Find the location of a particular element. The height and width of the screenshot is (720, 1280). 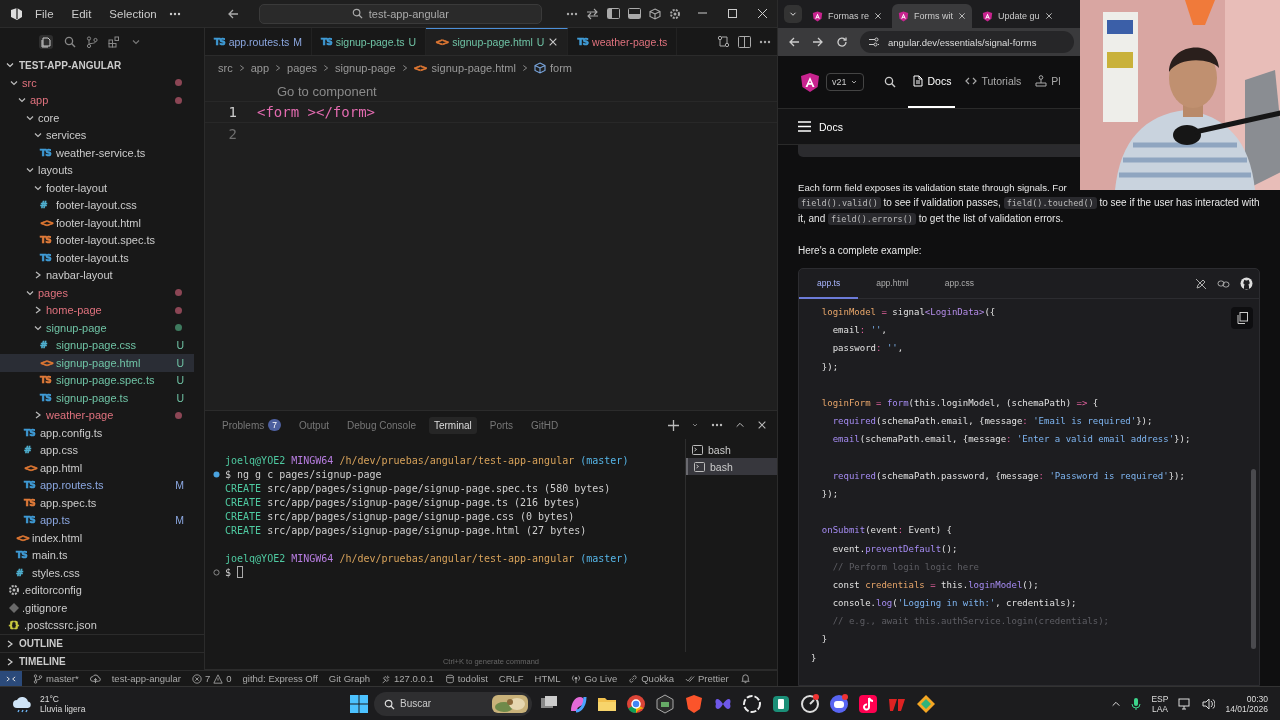

tree-item: src is located at coordinates (97, 83).